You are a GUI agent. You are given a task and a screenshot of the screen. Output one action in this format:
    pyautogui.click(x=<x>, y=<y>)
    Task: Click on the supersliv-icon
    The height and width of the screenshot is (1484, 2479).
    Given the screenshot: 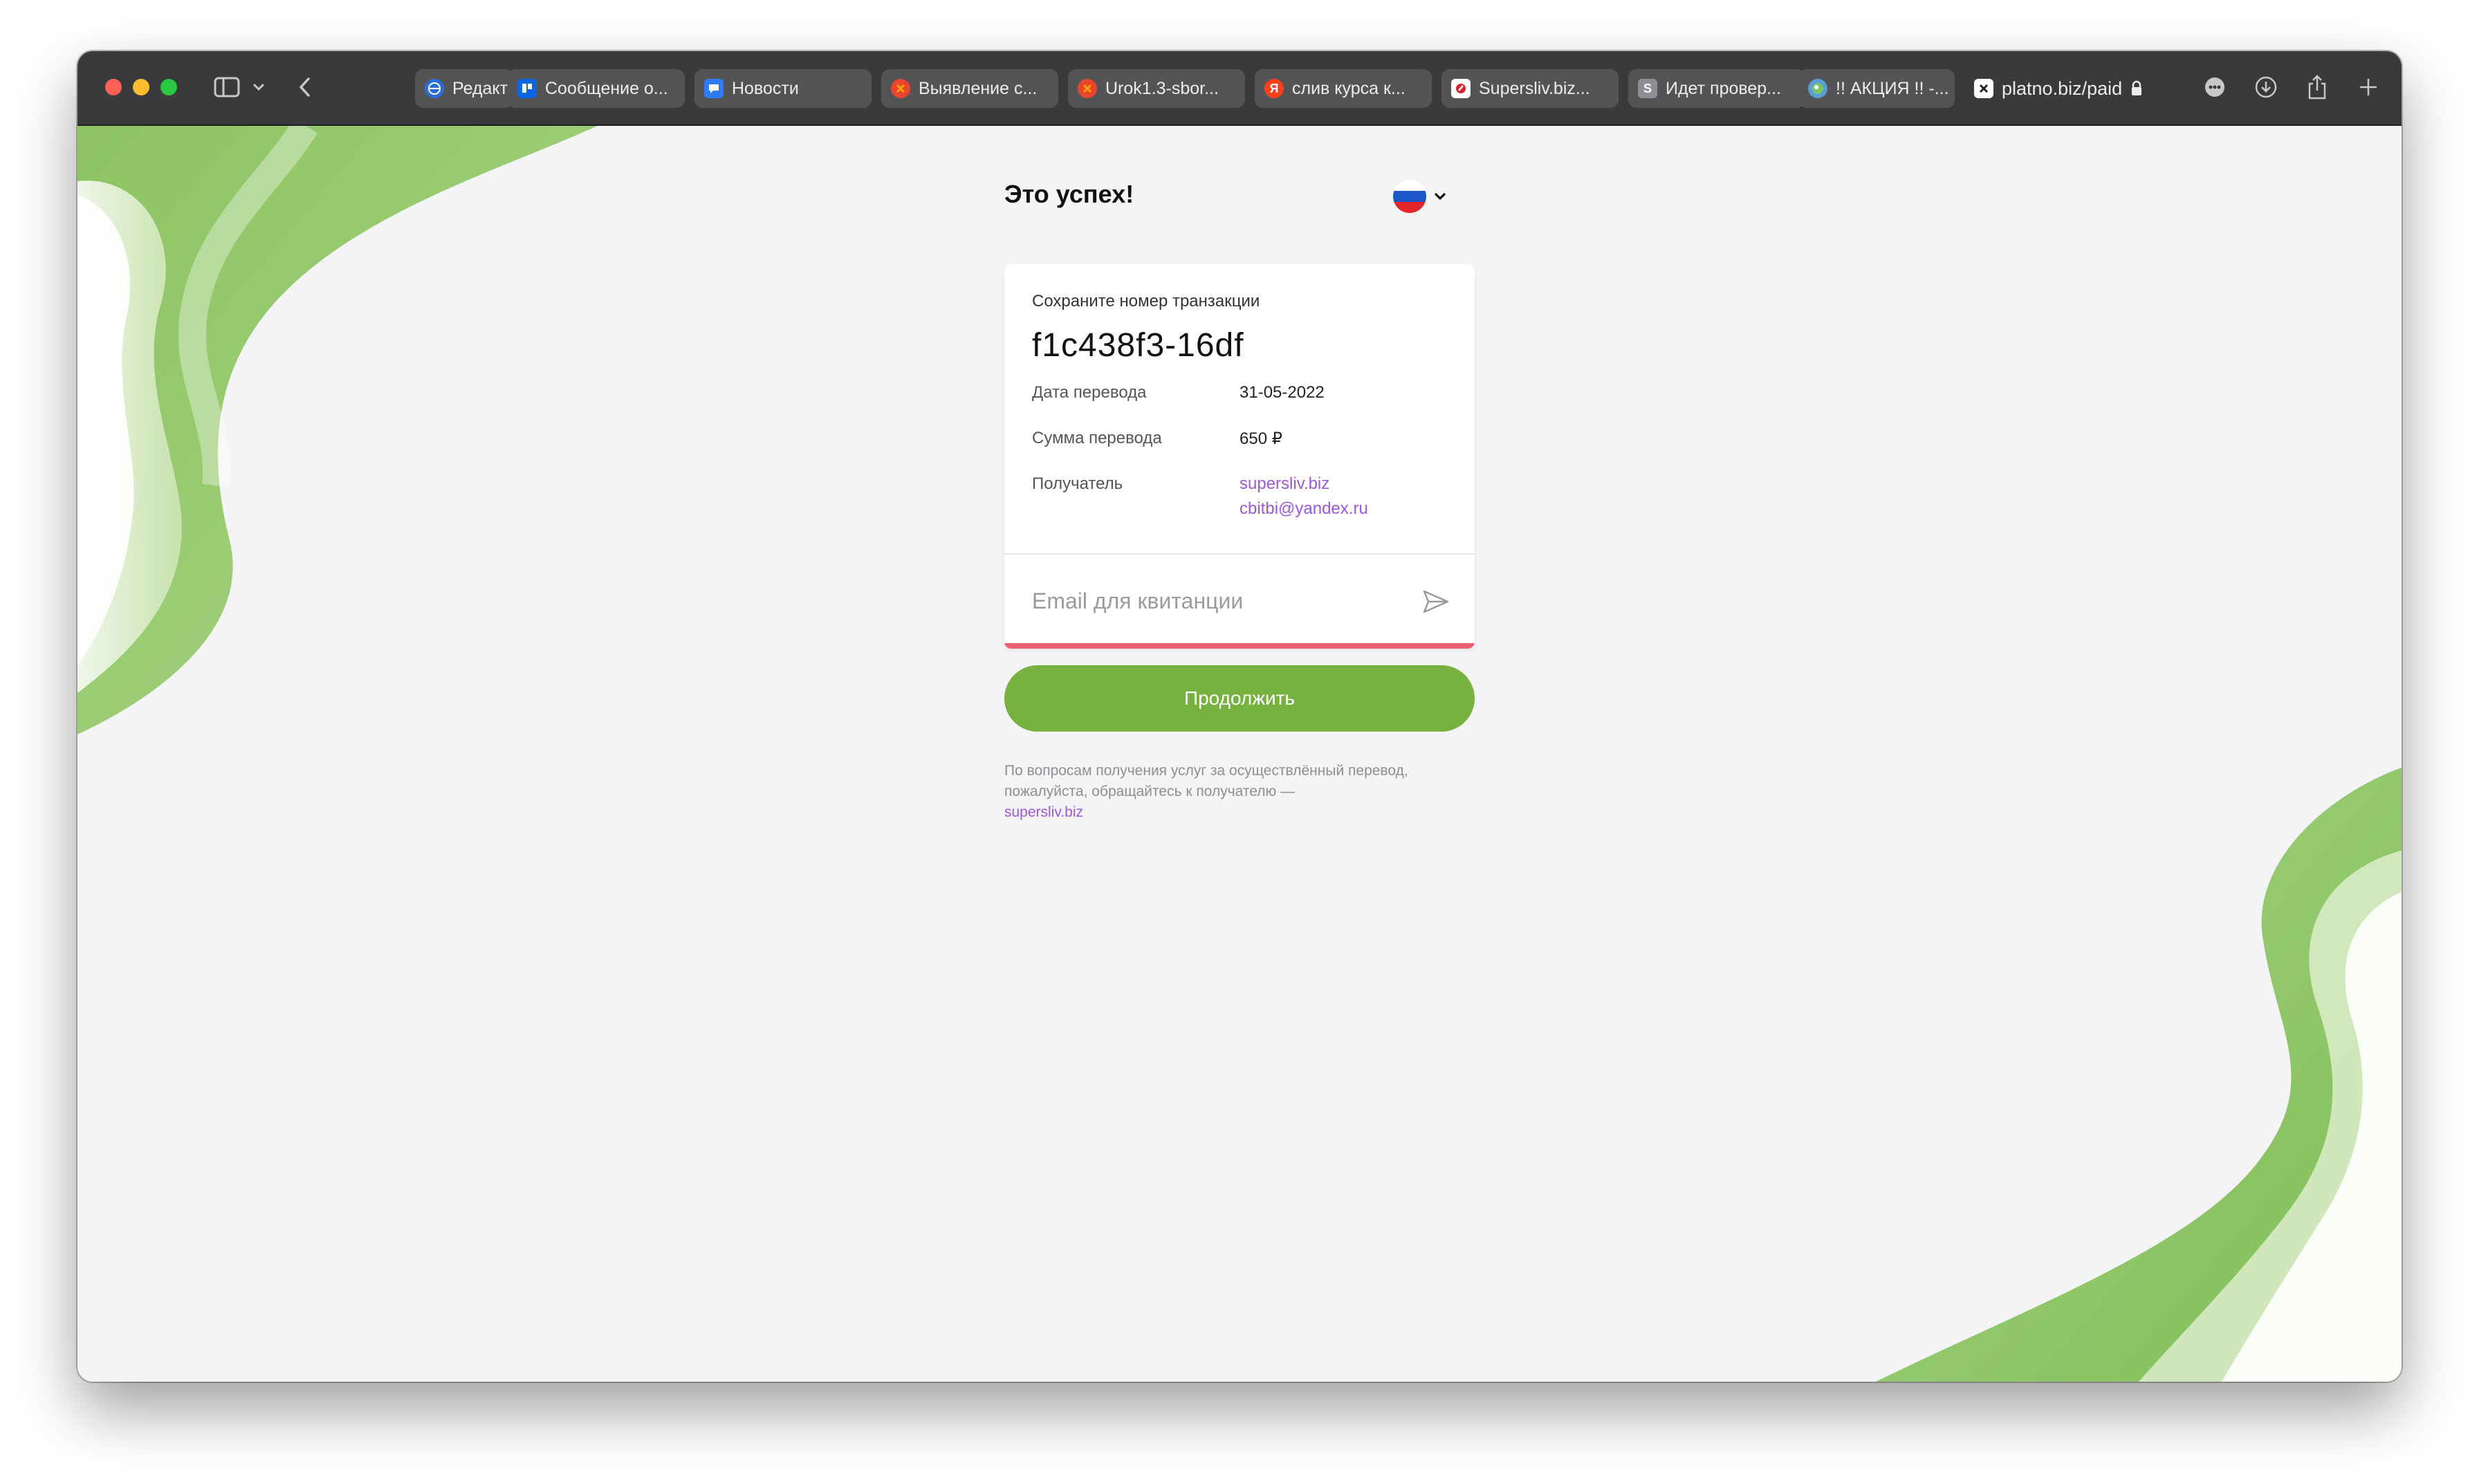 What is the action you would take?
    pyautogui.click(x=1461, y=88)
    